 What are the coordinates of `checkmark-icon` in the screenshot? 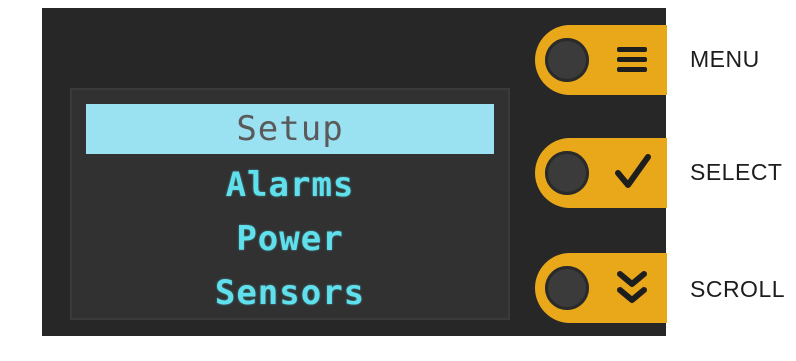 It's located at (633, 171).